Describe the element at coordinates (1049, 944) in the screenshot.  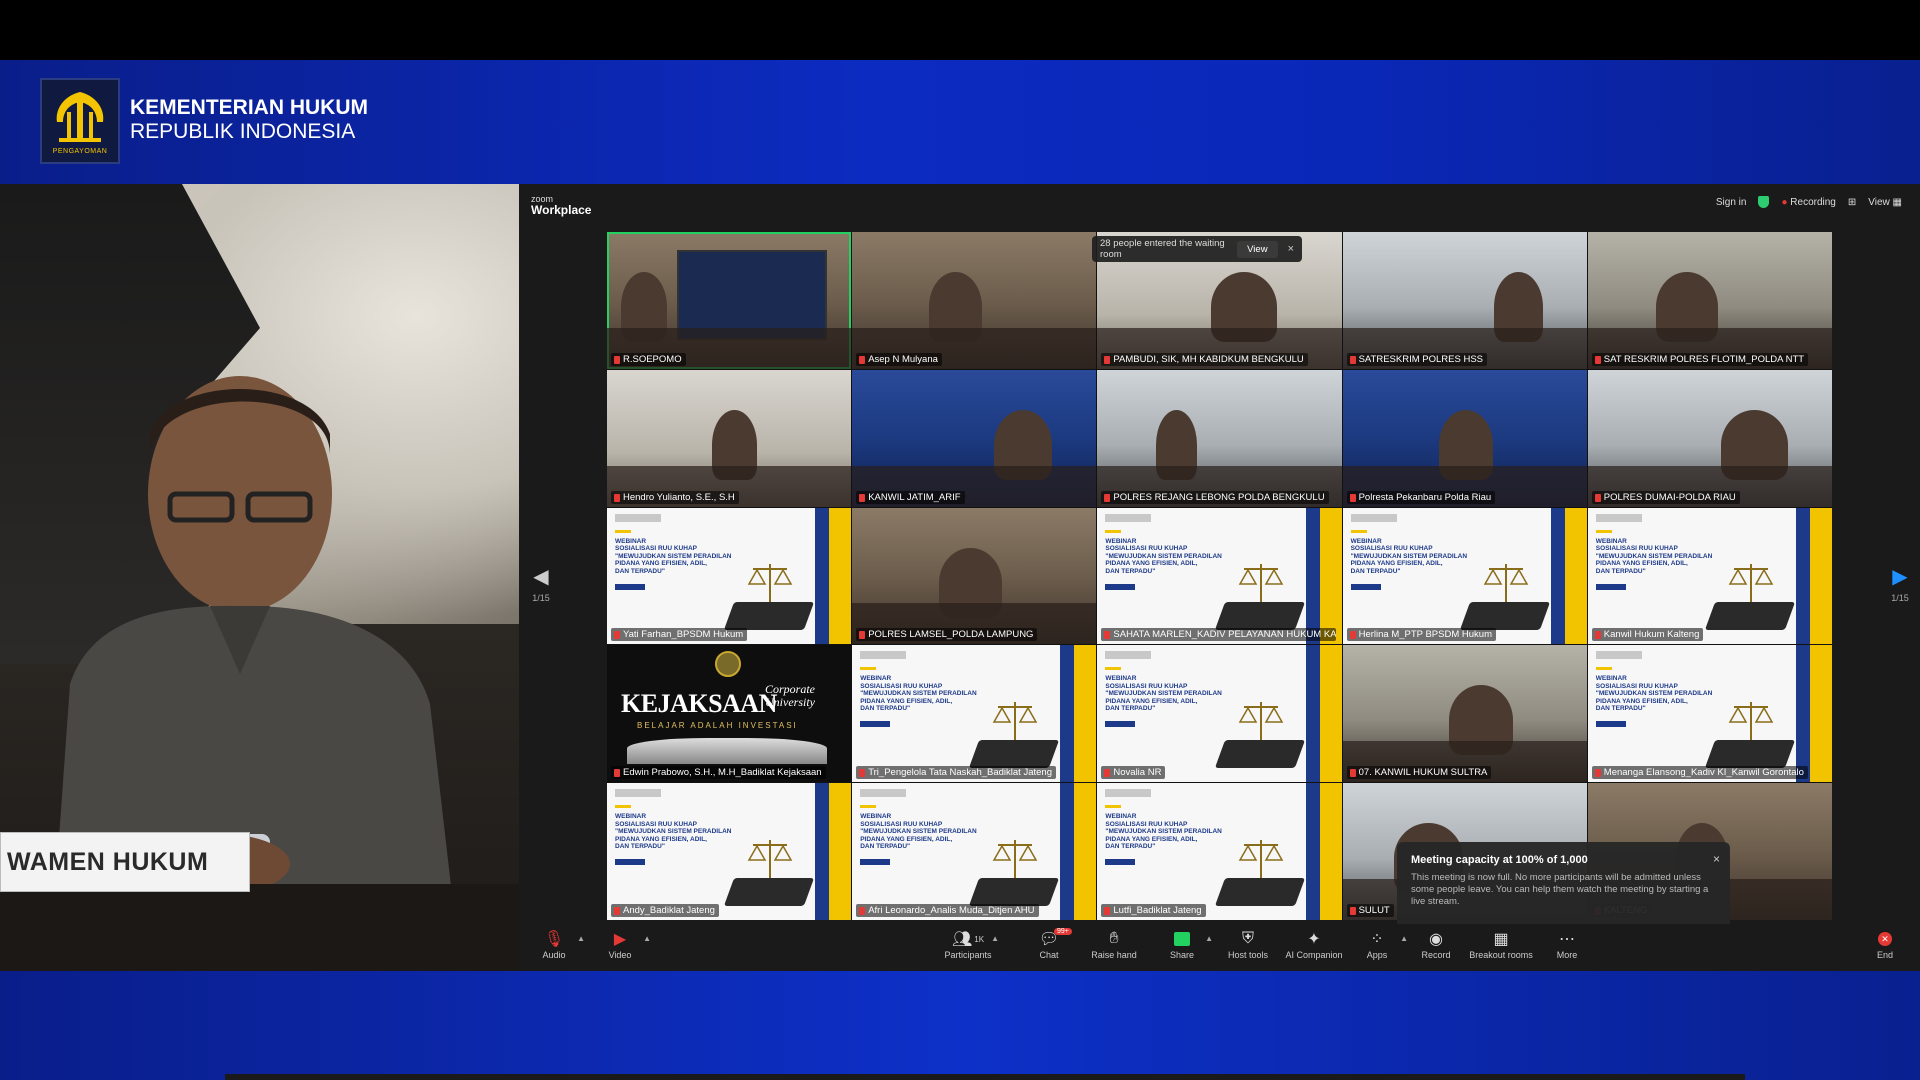
I see `chat-button: 💬︎ 99+ Chat` at that location.